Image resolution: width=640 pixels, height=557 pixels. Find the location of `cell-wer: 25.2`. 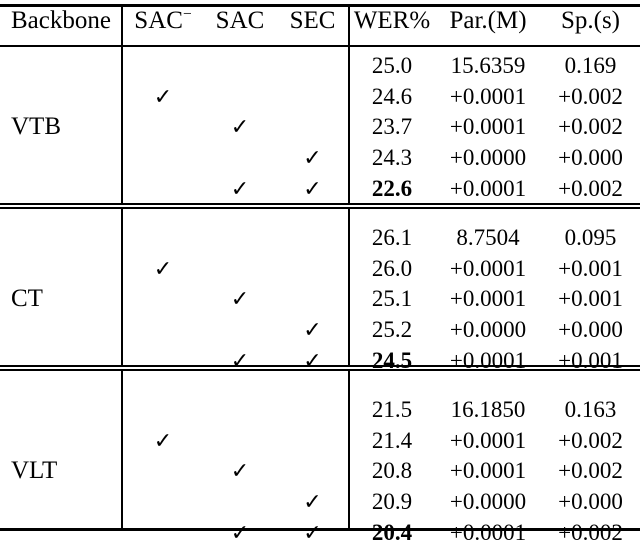

cell-wer: 25.2 is located at coordinates (392, 330).